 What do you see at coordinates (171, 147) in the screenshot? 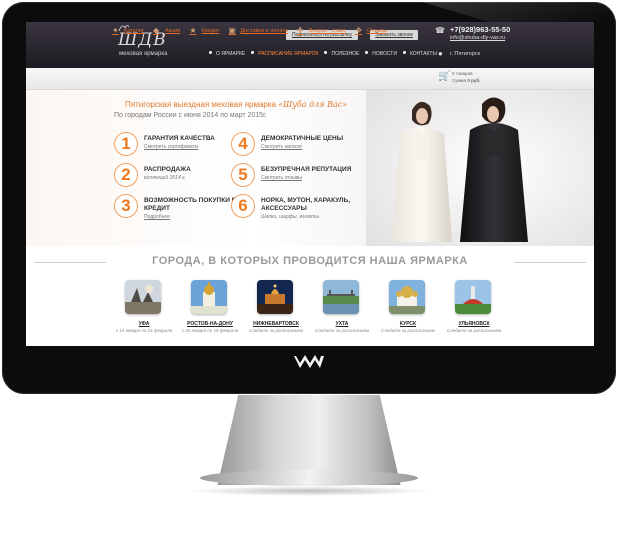
I see `feature-link: Смотреть сертификаты` at bounding box center [171, 147].